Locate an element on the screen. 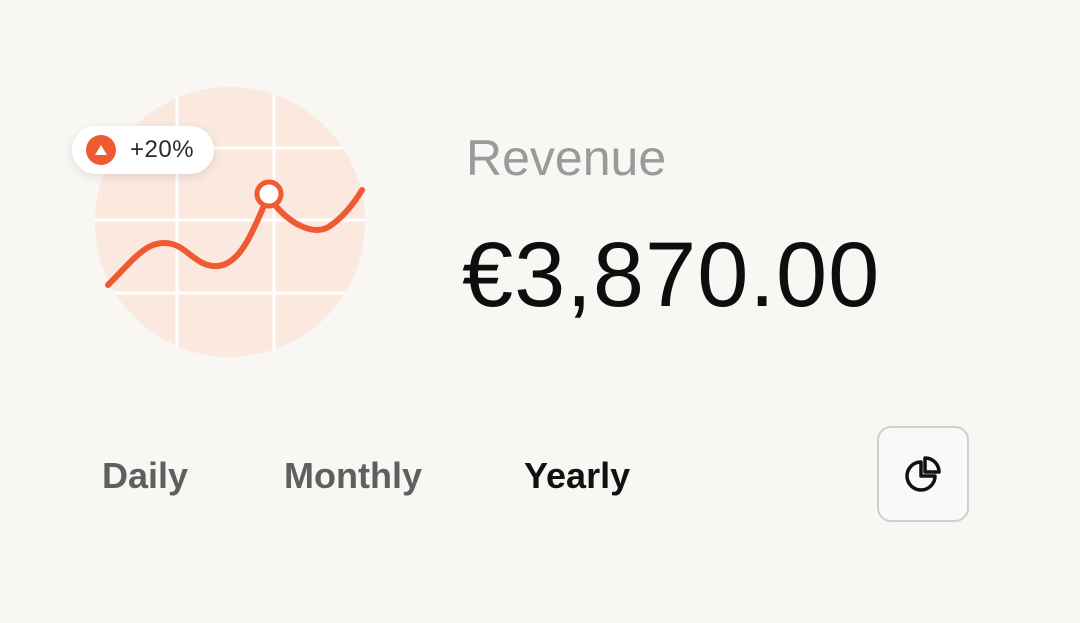  revenue-title: Revenue is located at coordinates (566, 158).